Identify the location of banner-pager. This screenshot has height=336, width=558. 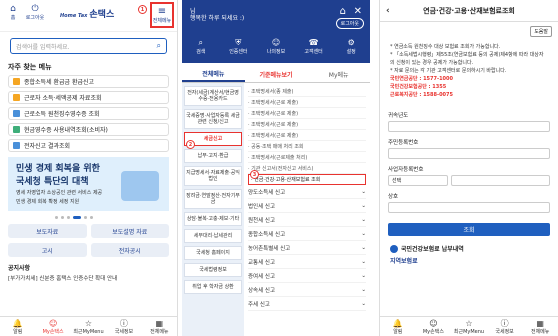
(116, 217).